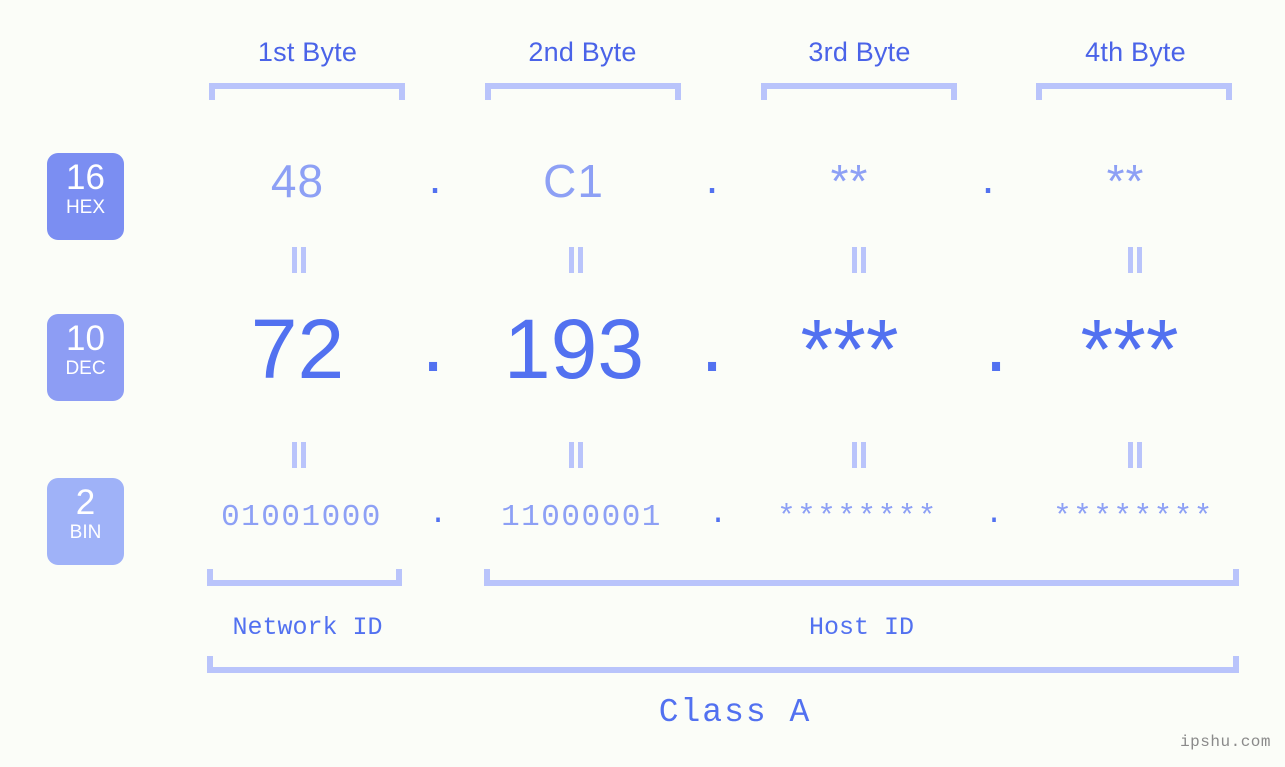 The width and height of the screenshot is (1285, 767). Describe the element at coordinates (85, 338) in the screenshot. I see `base-badge-dec-number: 10` at that location.